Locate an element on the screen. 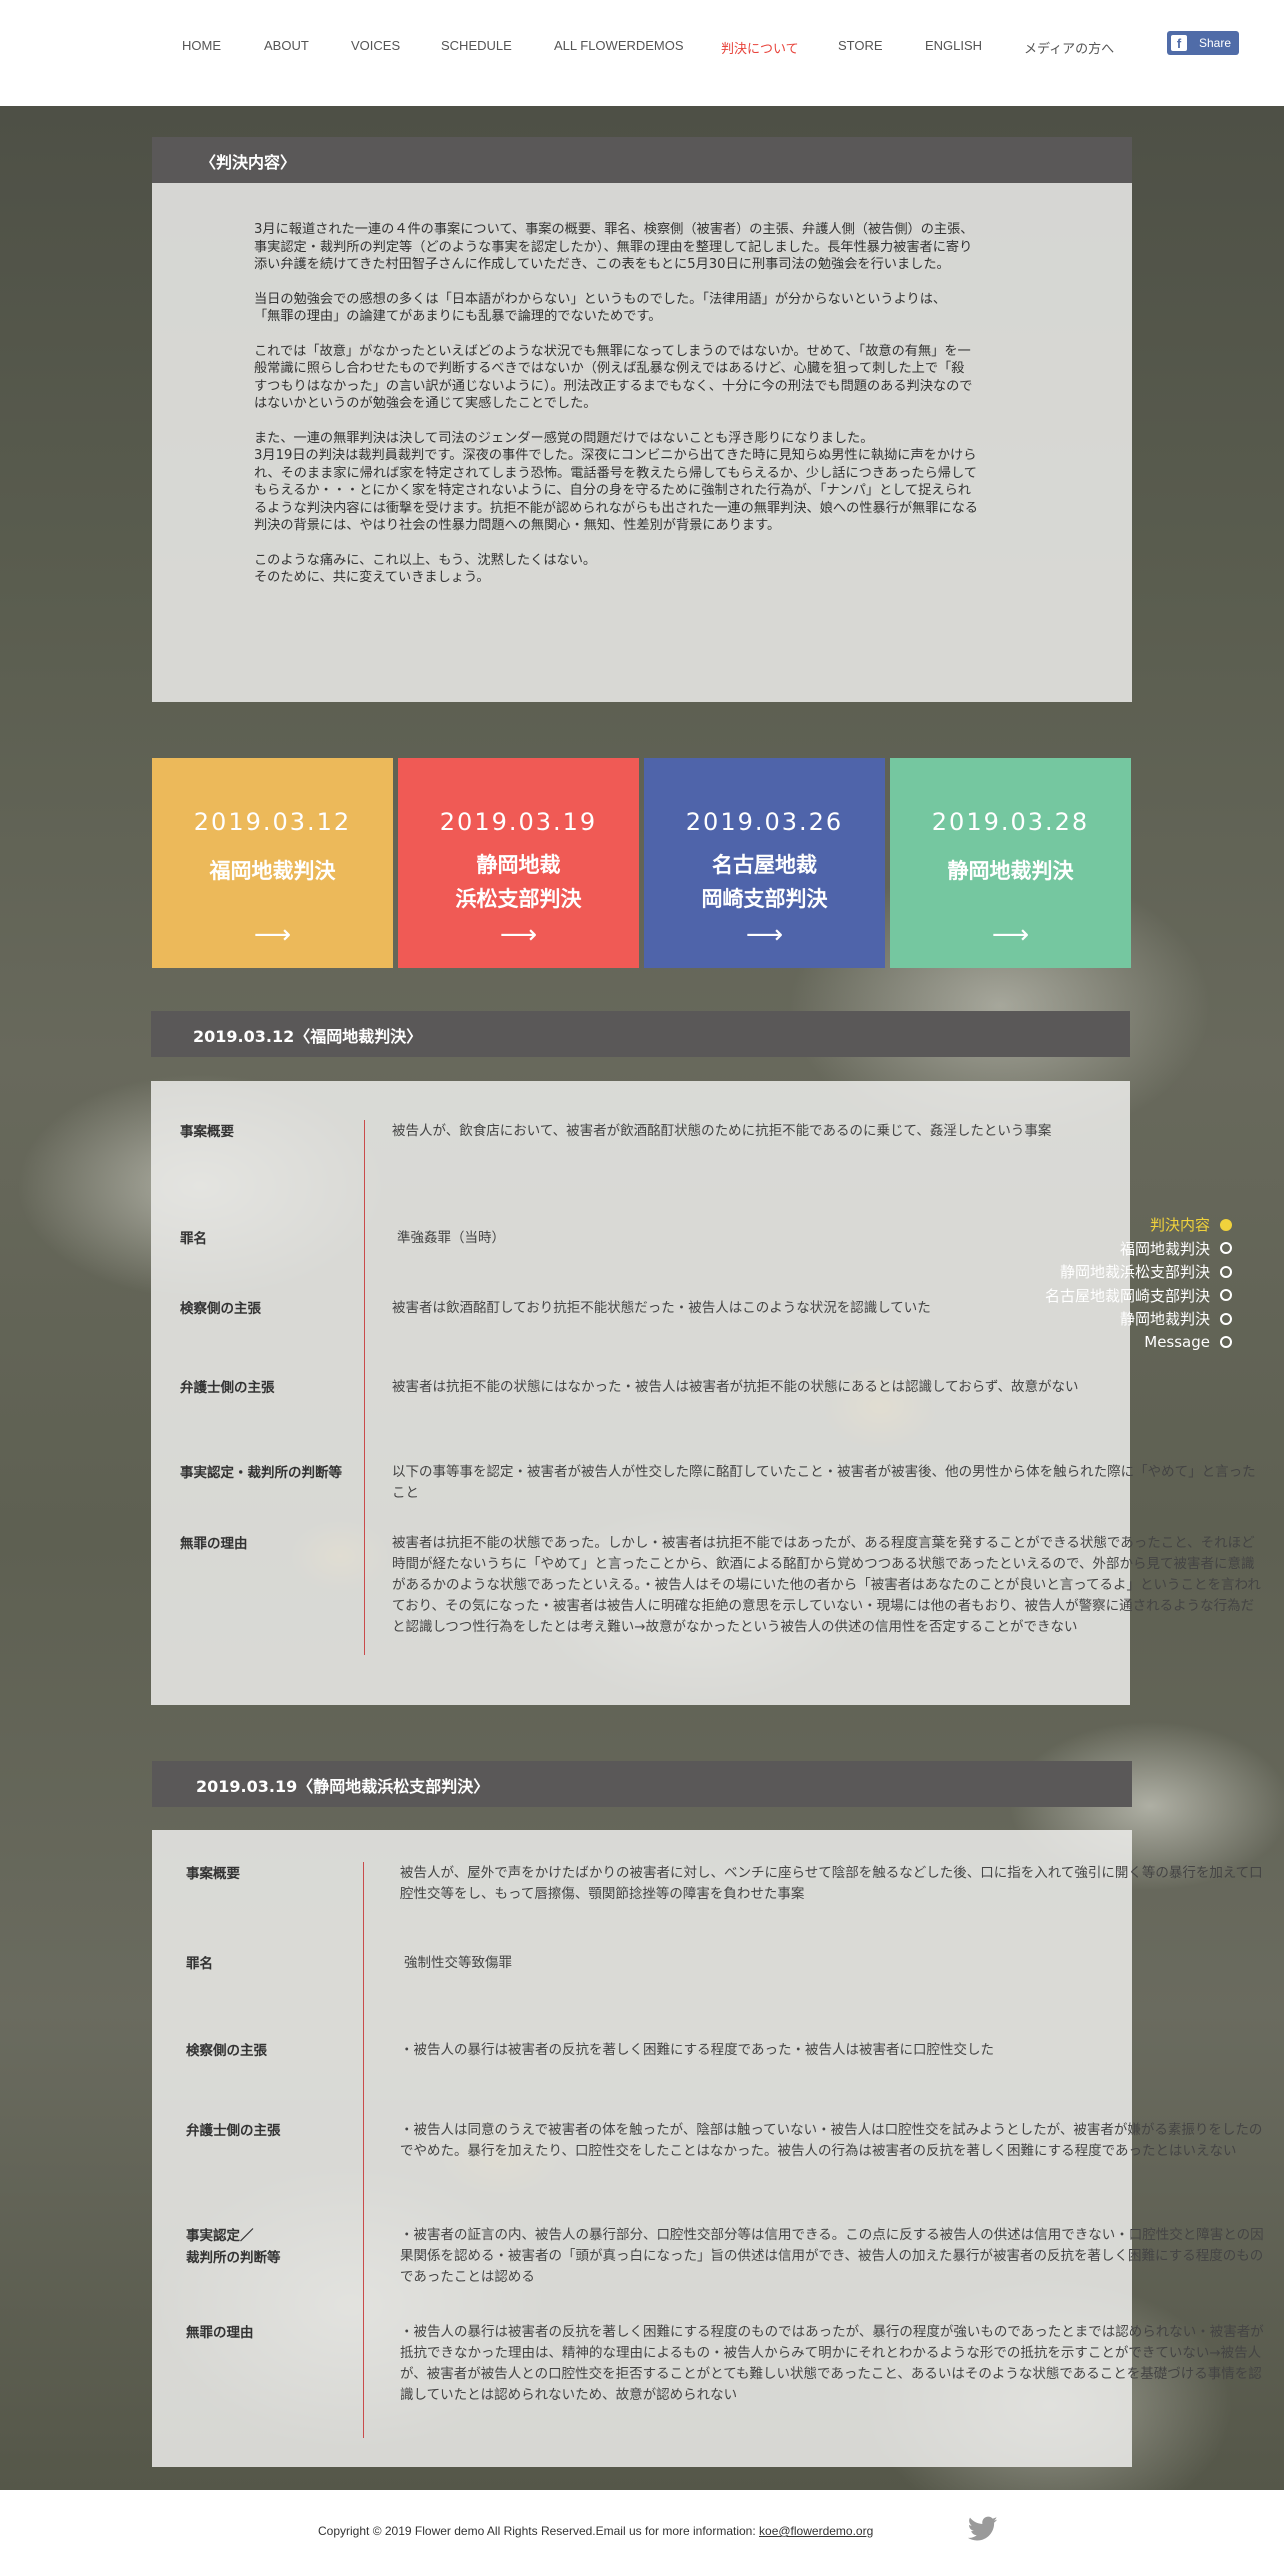 Image resolution: width=1284 pixels, height=2568 pixels. twitter-icon is located at coordinates (983, 2529).